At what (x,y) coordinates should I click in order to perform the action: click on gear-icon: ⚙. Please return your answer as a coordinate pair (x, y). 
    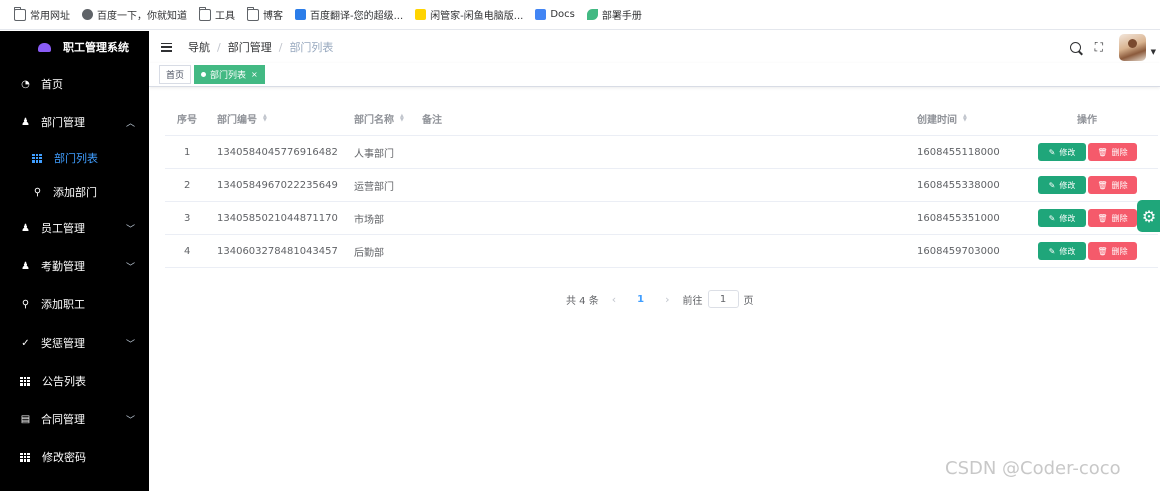
    Looking at the image, I should click on (1149, 216).